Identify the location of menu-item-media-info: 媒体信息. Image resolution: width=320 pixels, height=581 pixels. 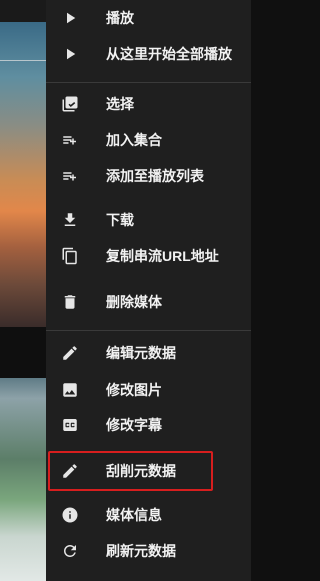
(148, 515).